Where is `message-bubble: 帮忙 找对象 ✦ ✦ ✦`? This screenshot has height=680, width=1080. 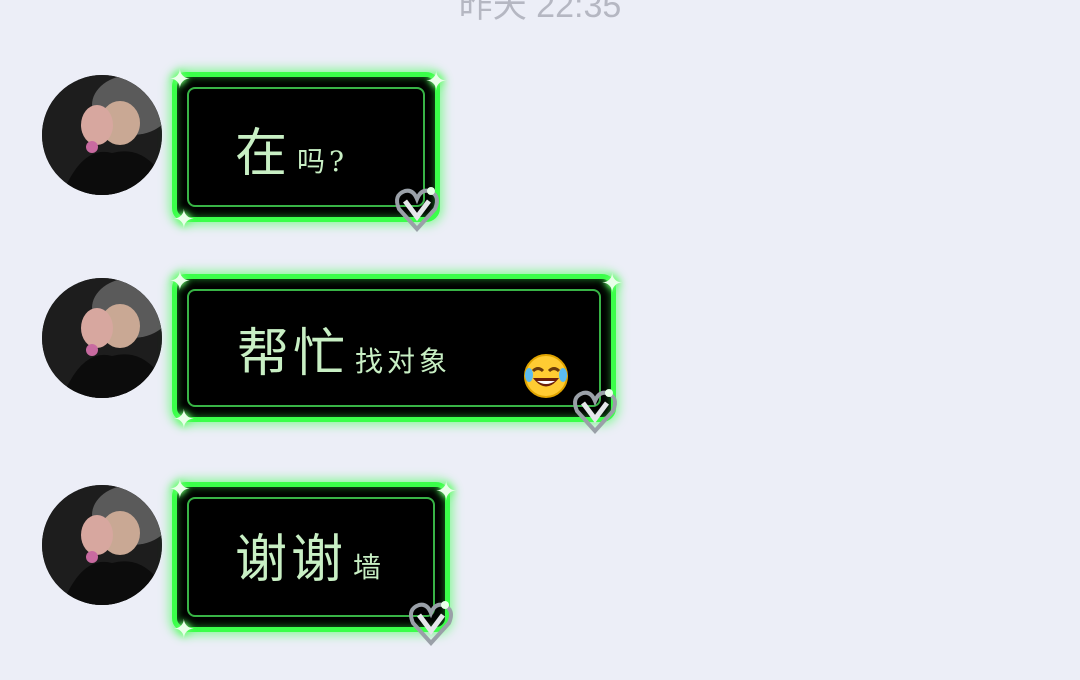
message-bubble: 帮忙 找对象 ✦ ✦ ✦ is located at coordinates (396, 351).